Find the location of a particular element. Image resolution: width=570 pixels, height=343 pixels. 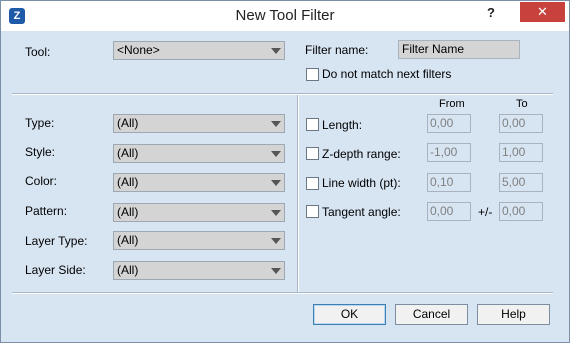

cancel-button: Cancel is located at coordinates (431, 314).